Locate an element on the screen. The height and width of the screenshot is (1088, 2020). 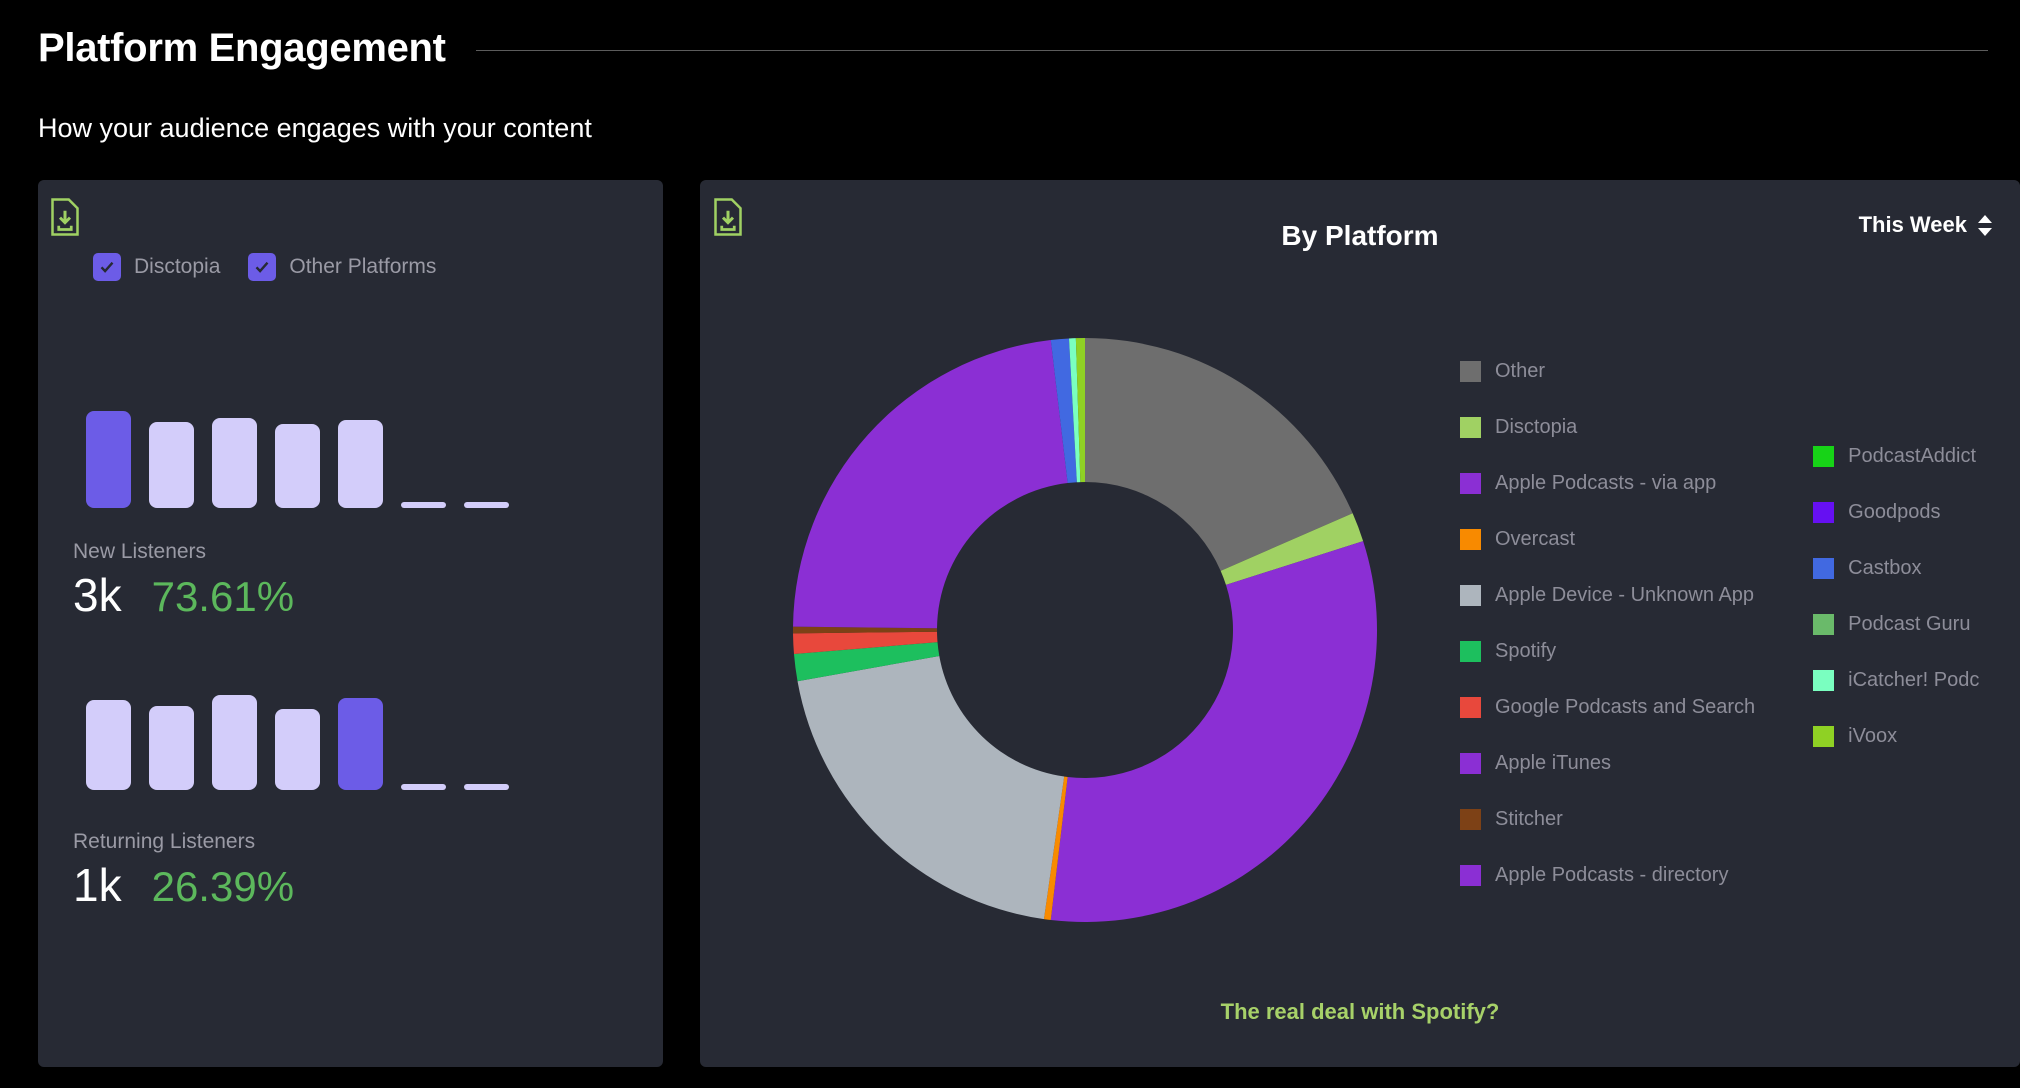
legend-label: Spotify is located at coordinates (1526, 651).